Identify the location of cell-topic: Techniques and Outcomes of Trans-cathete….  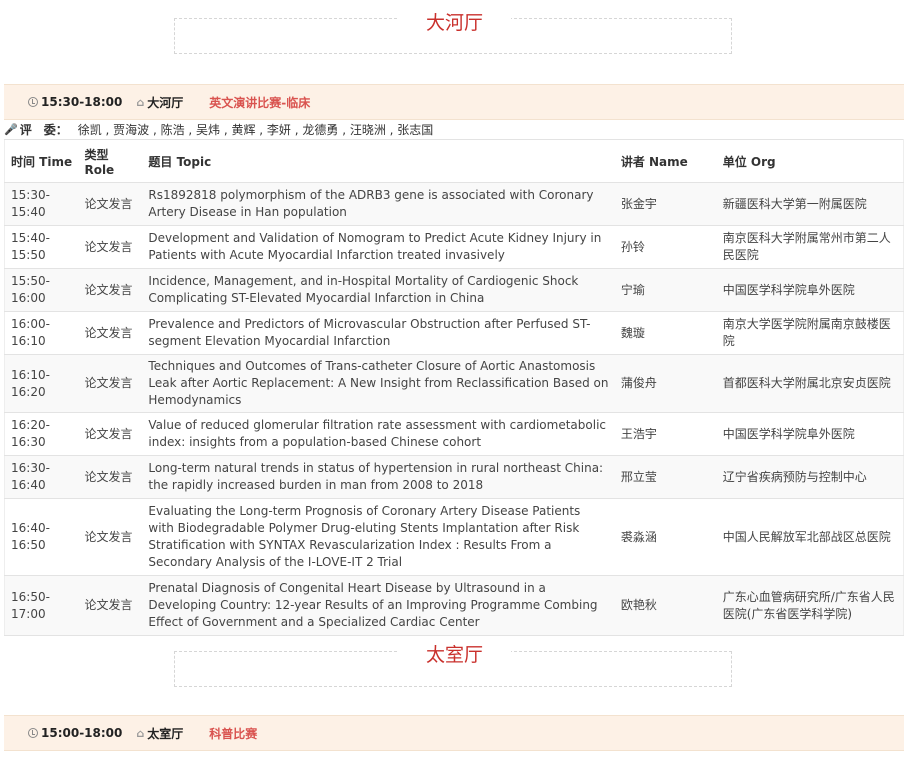
(378, 383).